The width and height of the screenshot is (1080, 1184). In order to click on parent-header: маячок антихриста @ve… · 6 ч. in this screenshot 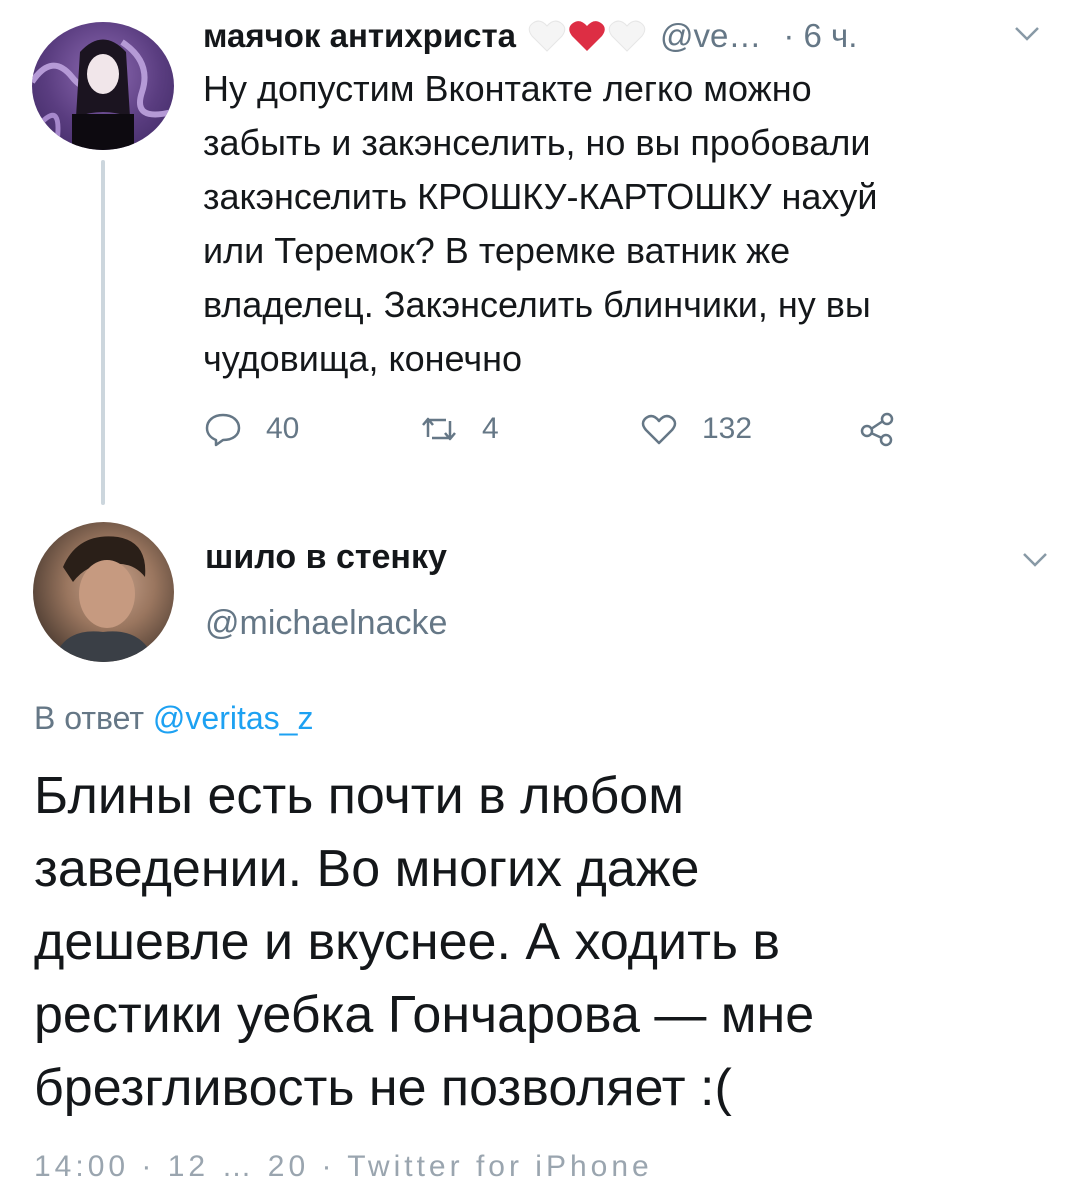, I will do `click(530, 36)`.